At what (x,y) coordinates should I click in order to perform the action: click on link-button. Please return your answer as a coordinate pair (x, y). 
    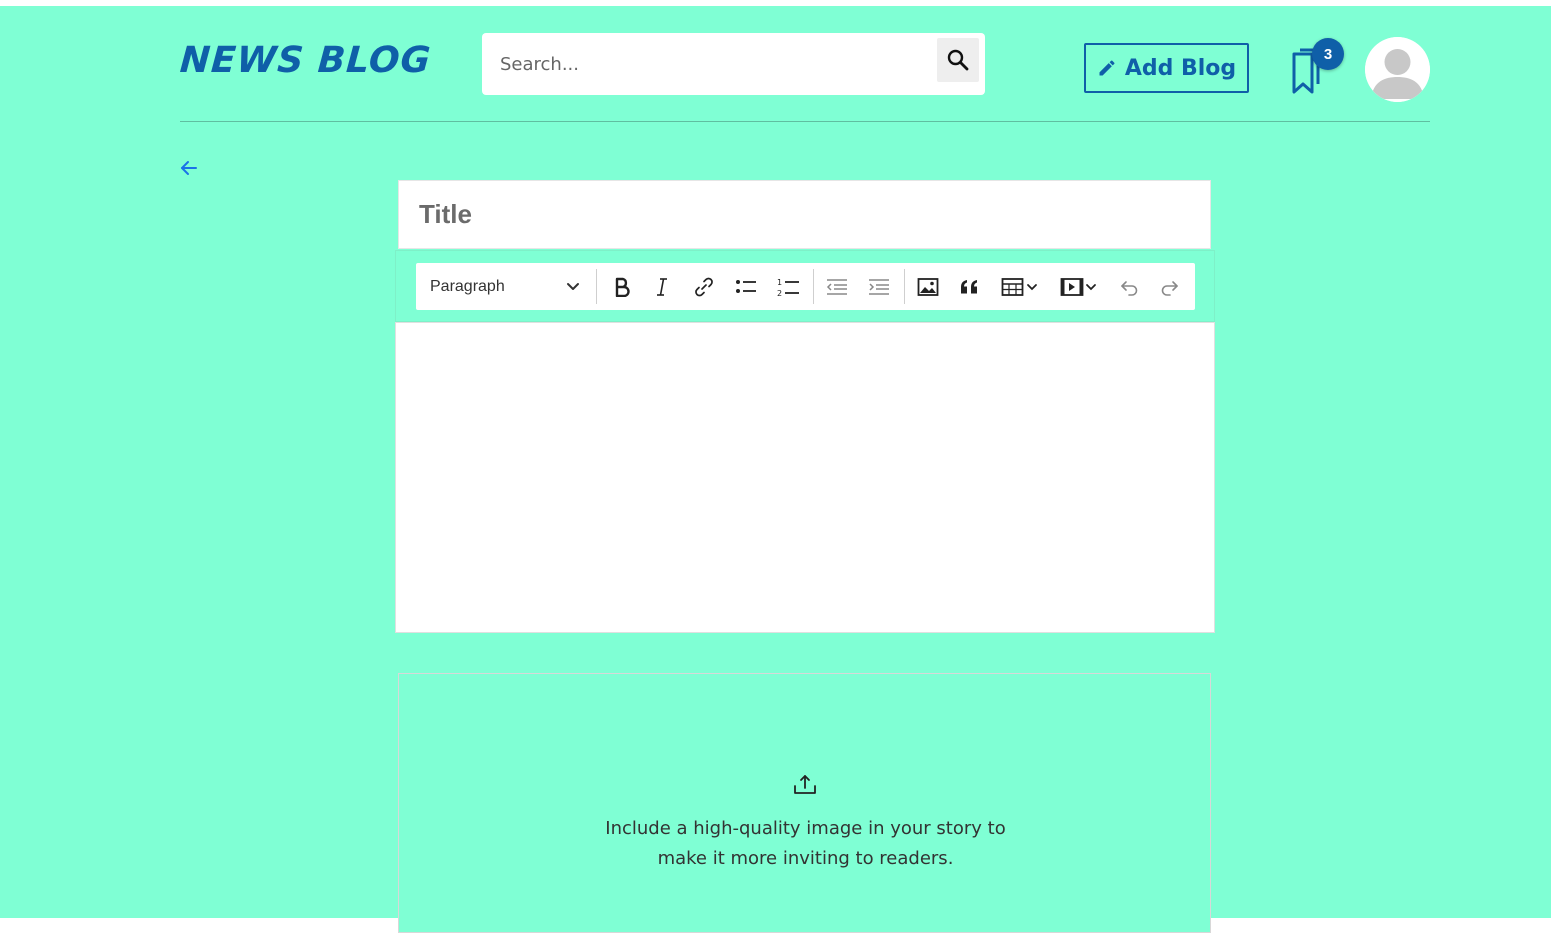
    Looking at the image, I should click on (704, 287).